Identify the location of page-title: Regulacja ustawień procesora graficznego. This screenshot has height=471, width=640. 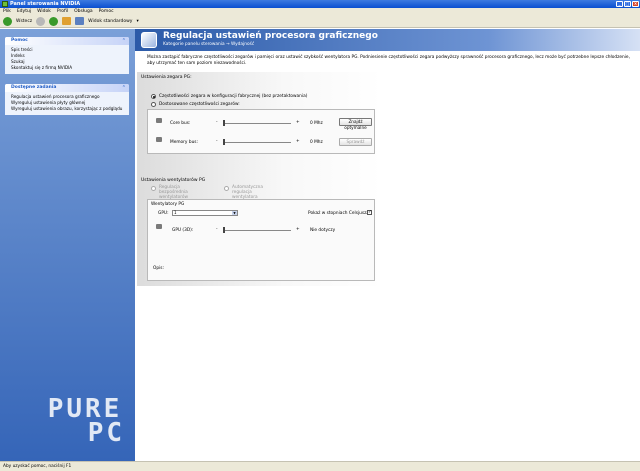
(270, 36).